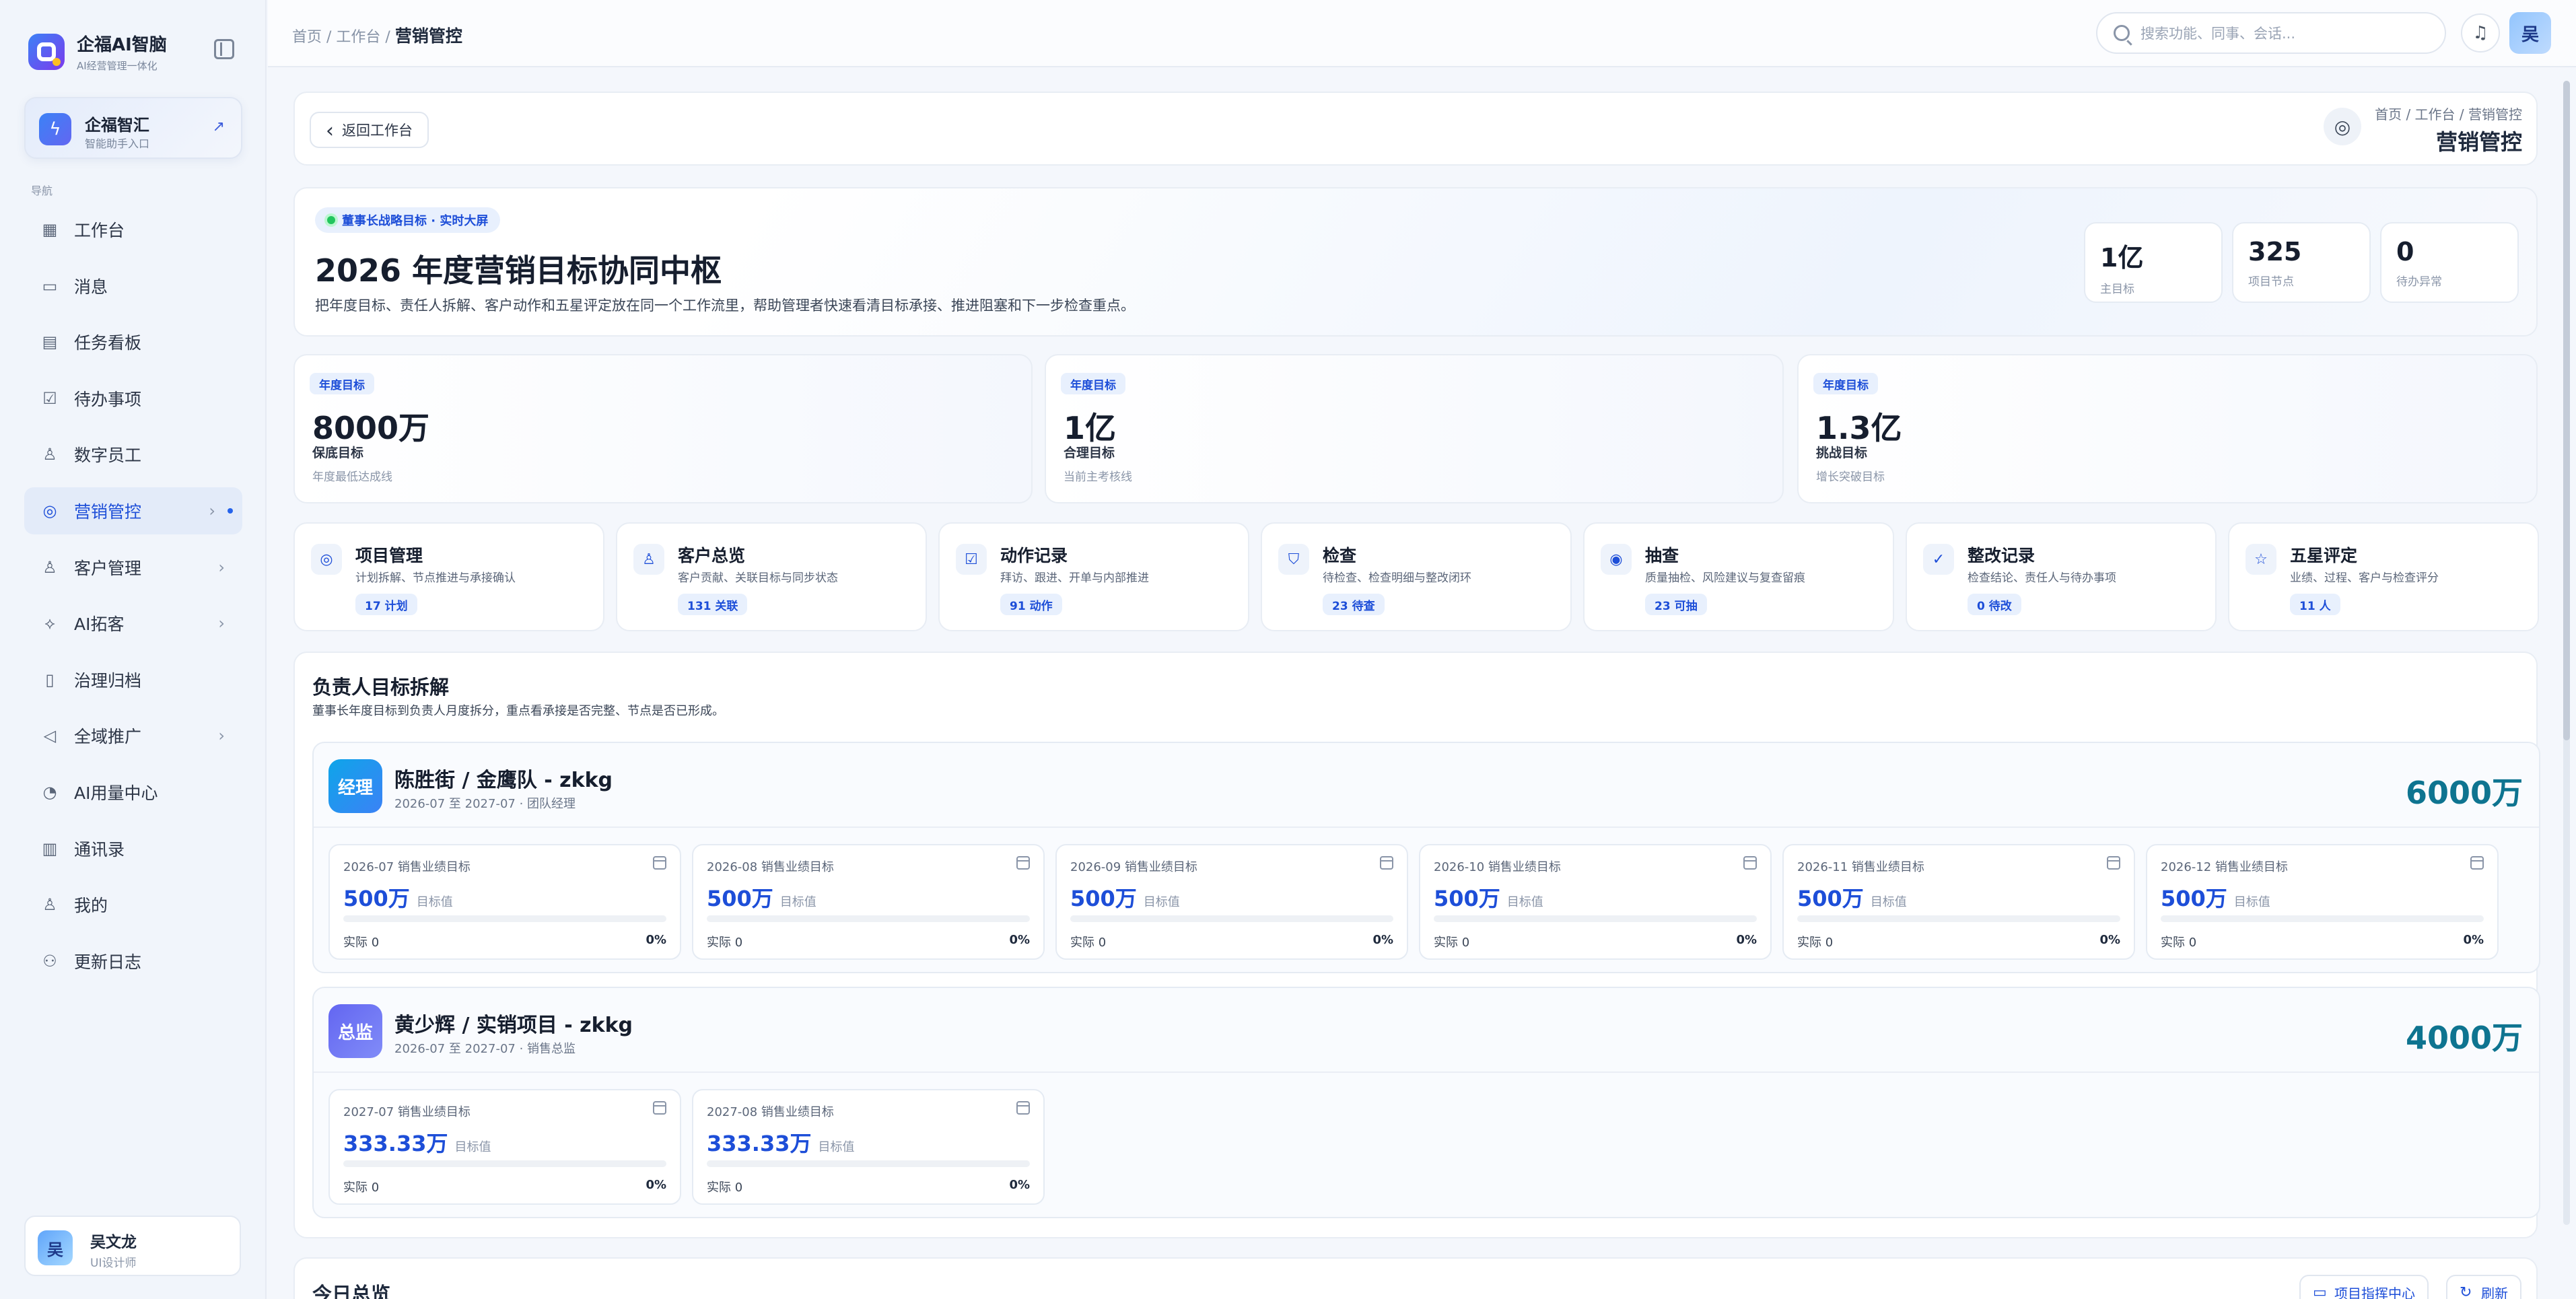 The width and height of the screenshot is (2576, 1299). I want to click on module-project-management: ◎ 项目管理 计划拆解、节点推进与承接确认 17 计划, so click(448, 577).